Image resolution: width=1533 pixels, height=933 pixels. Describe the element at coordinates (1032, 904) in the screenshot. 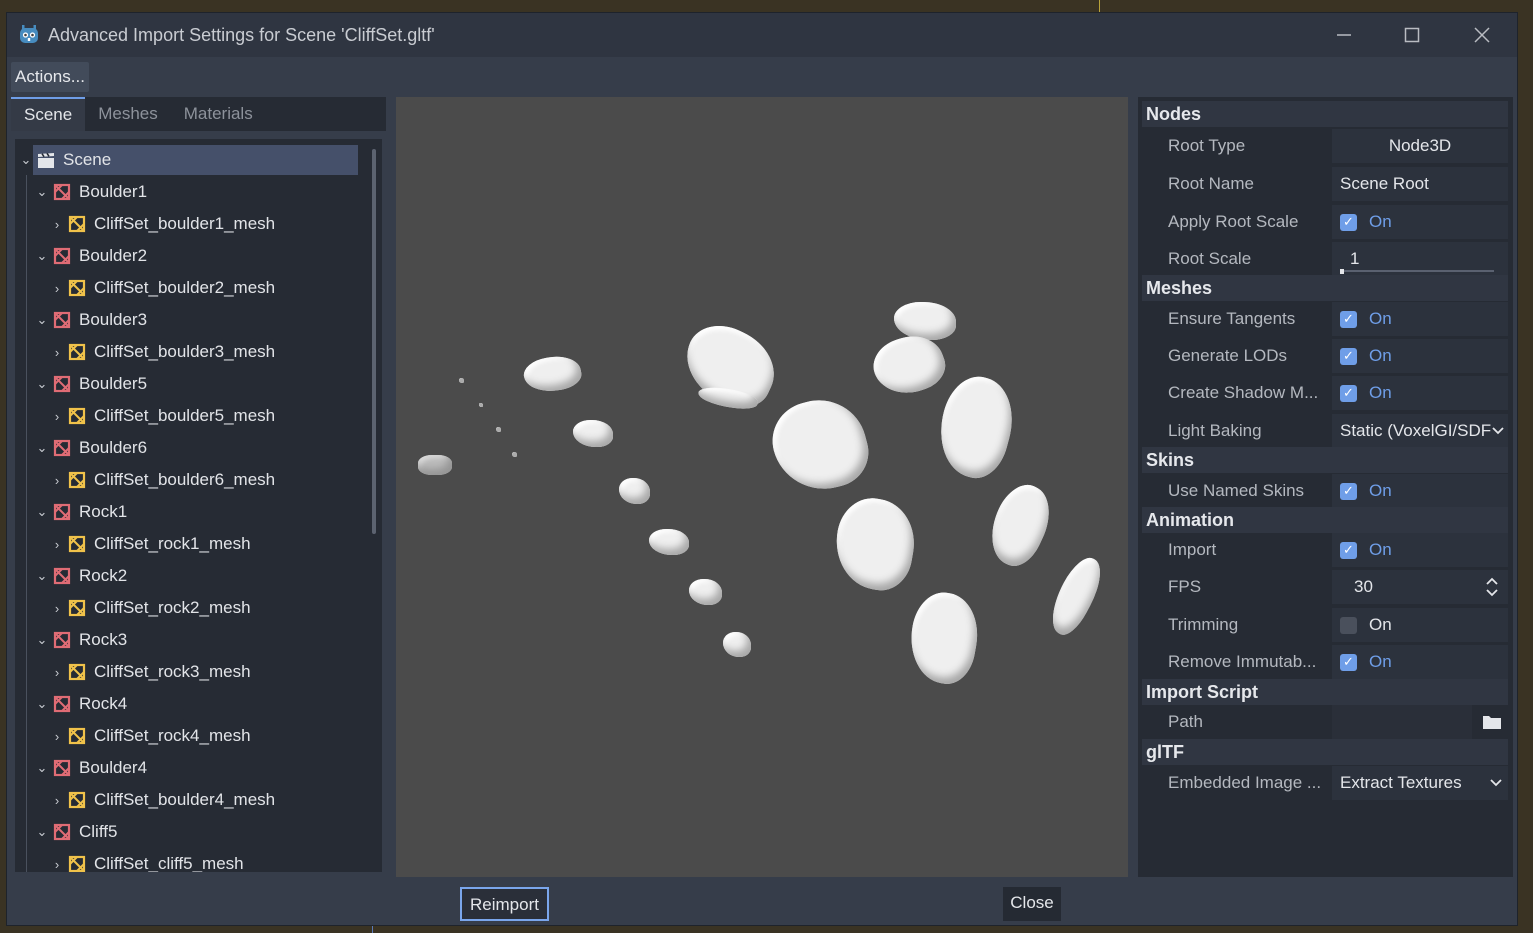

I see `close-button: Close` at that location.